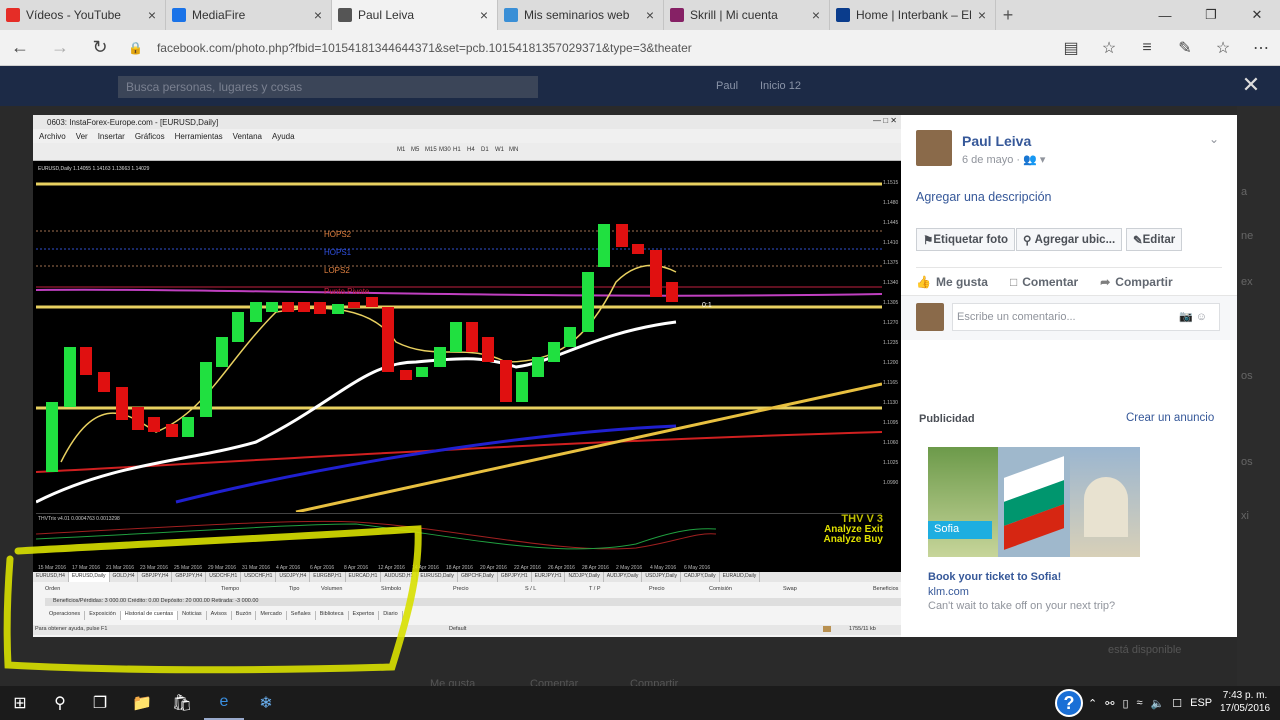 This screenshot has width=1280, height=720. What do you see at coordinates (485, 150) in the screenshot?
I see `timeframe-button: D1` at bounding box center [485, 150].